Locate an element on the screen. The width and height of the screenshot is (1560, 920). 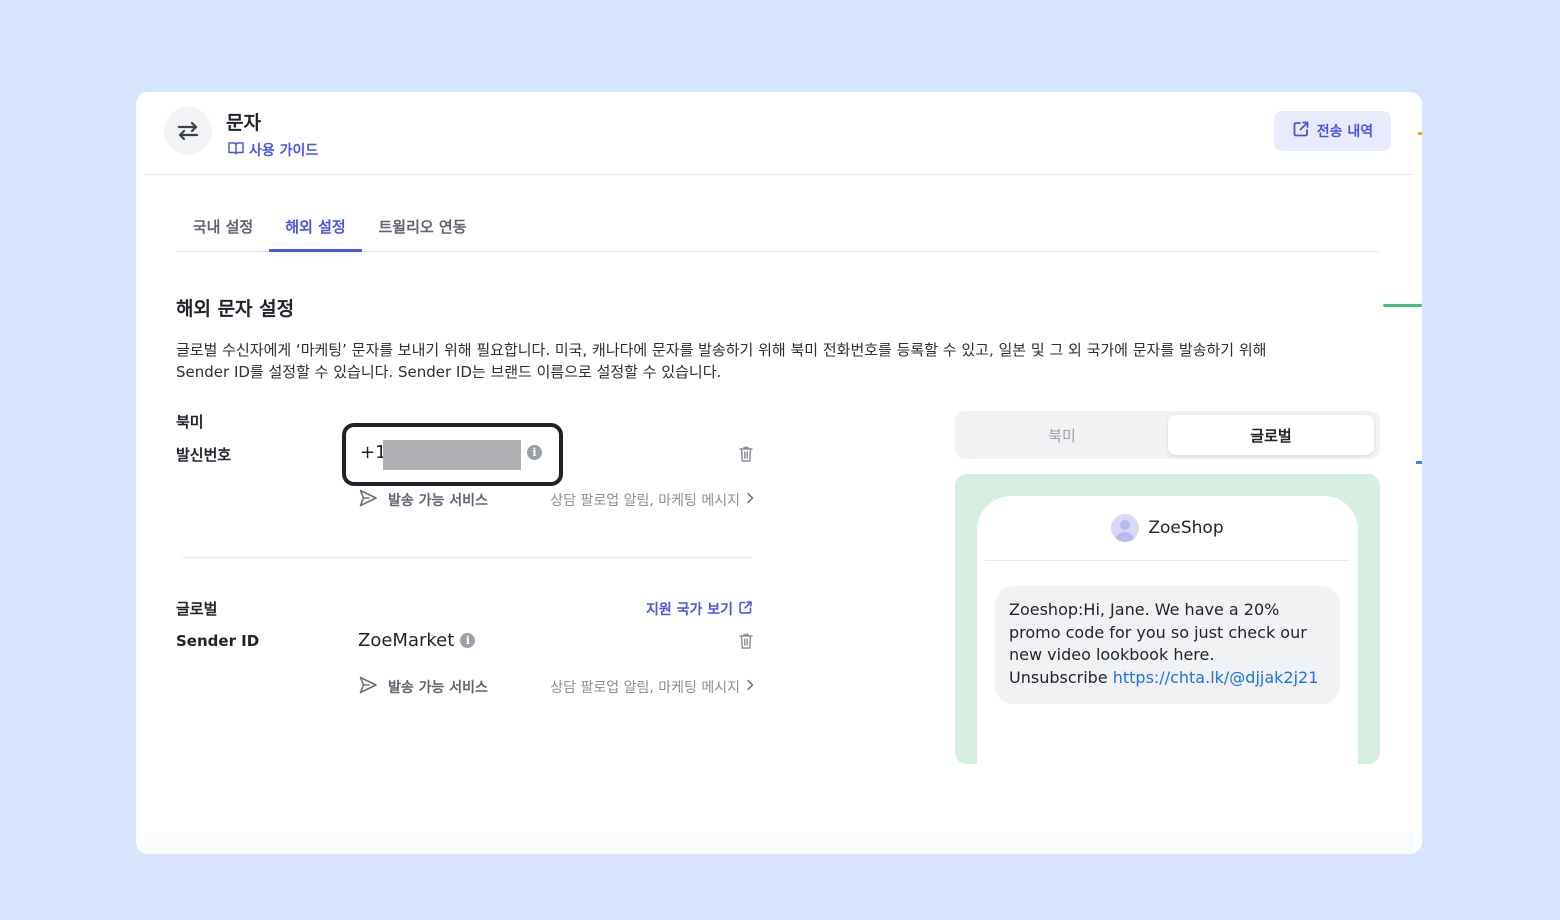
message-line: new video lookbook here. is located at coordinates (1112, 654).